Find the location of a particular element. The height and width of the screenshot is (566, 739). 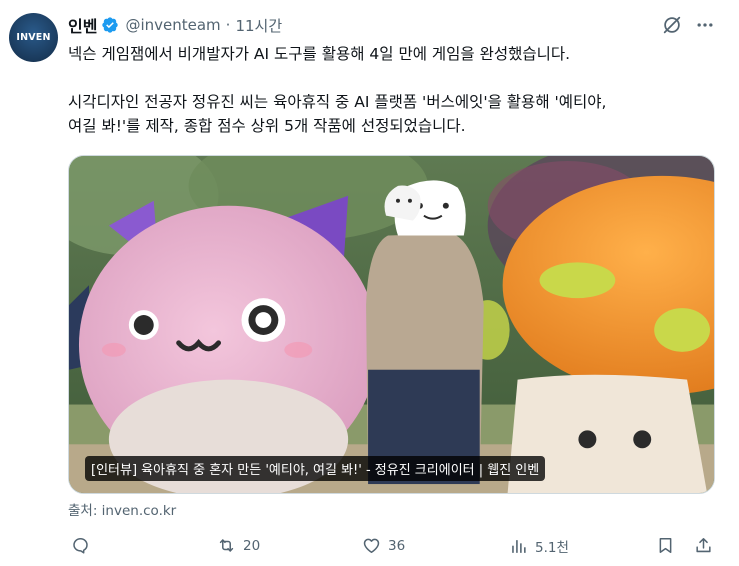

more-options-button is located at coordinates (705, 25).